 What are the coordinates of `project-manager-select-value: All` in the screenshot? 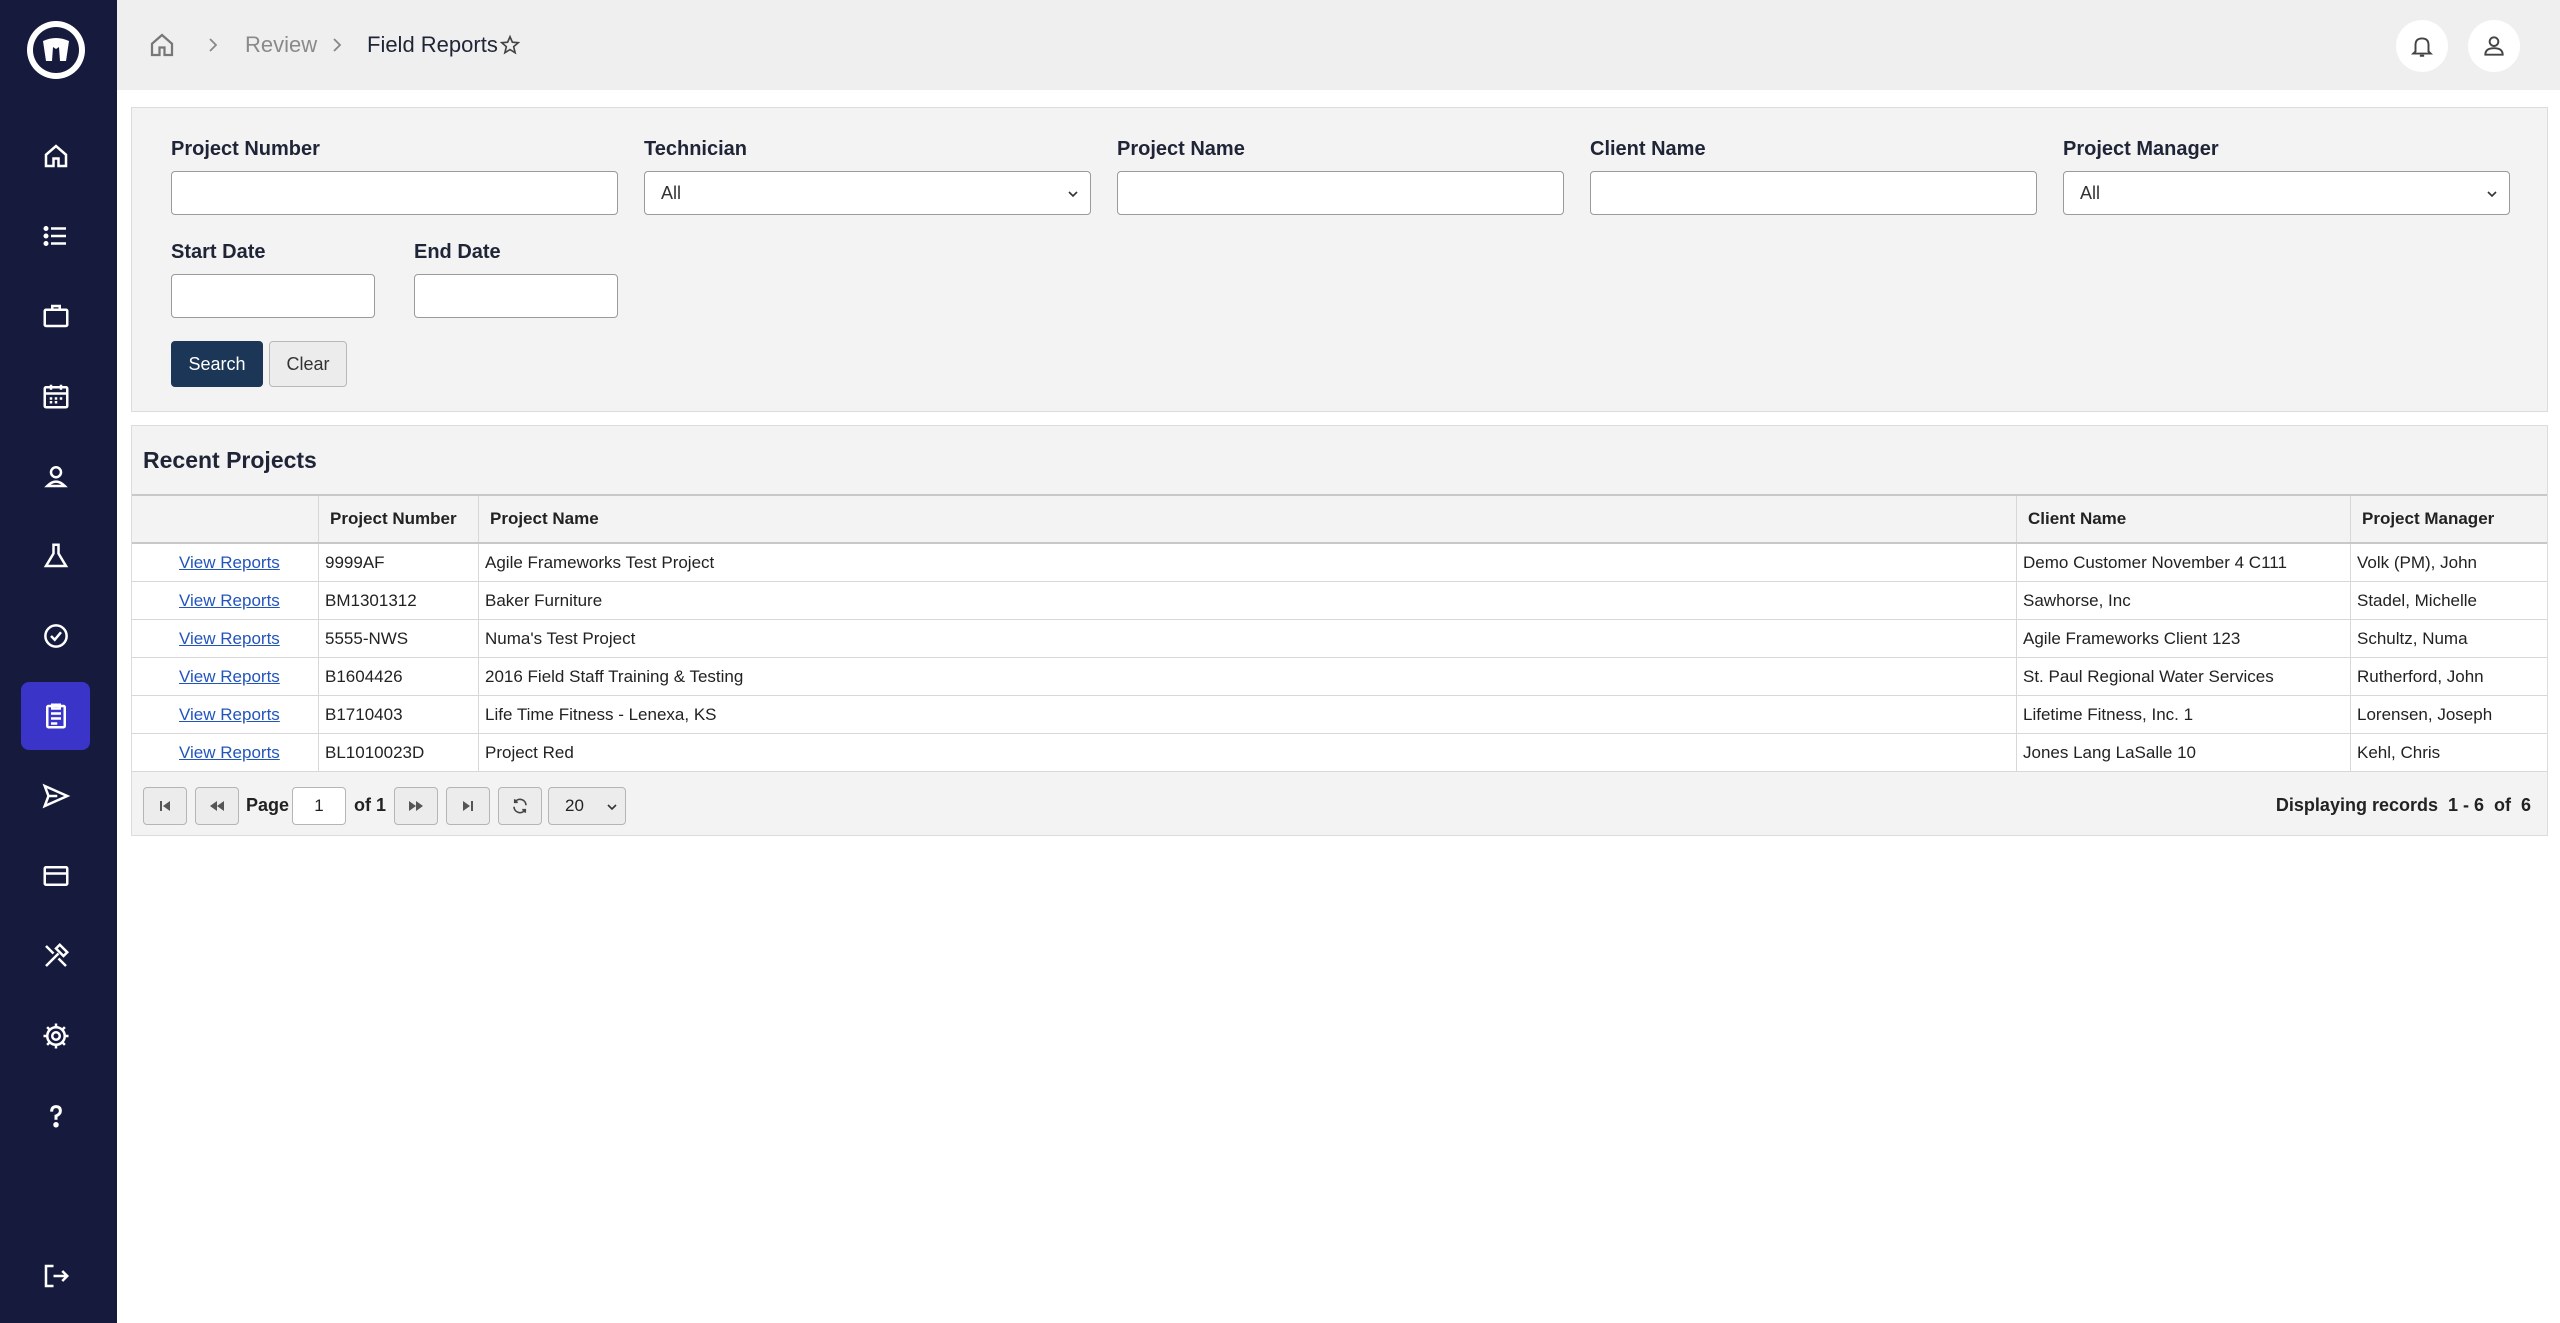 It's located at (2090, 192).